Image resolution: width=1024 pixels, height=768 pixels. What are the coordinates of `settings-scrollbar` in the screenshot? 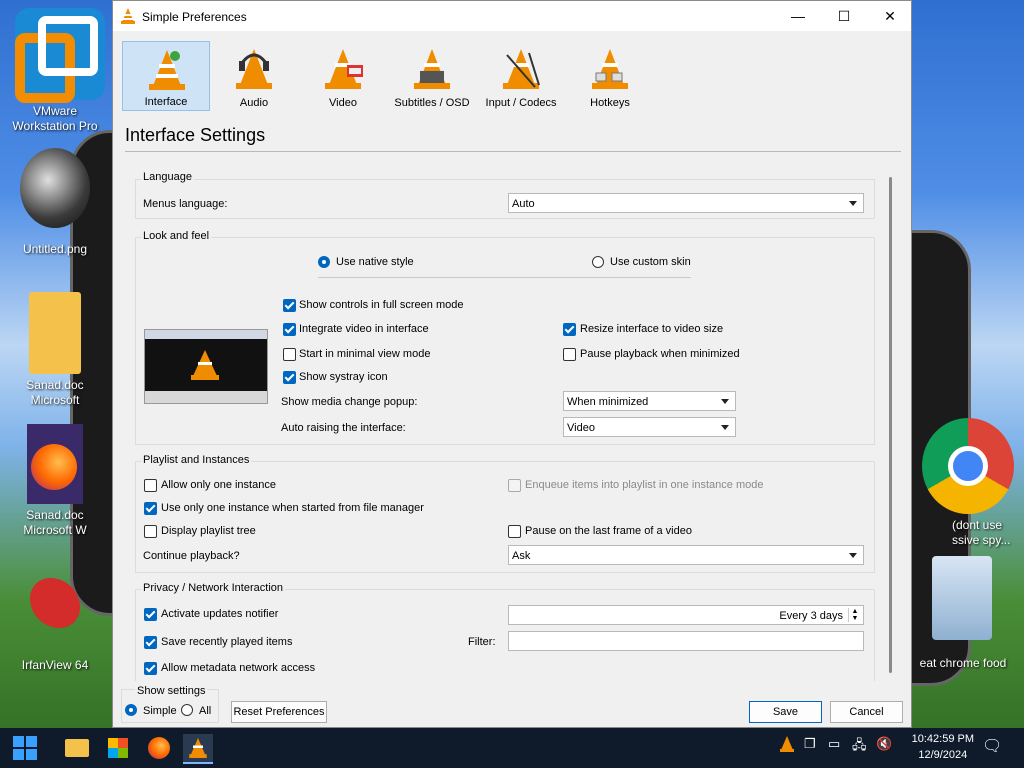 It's located at (892, 425).